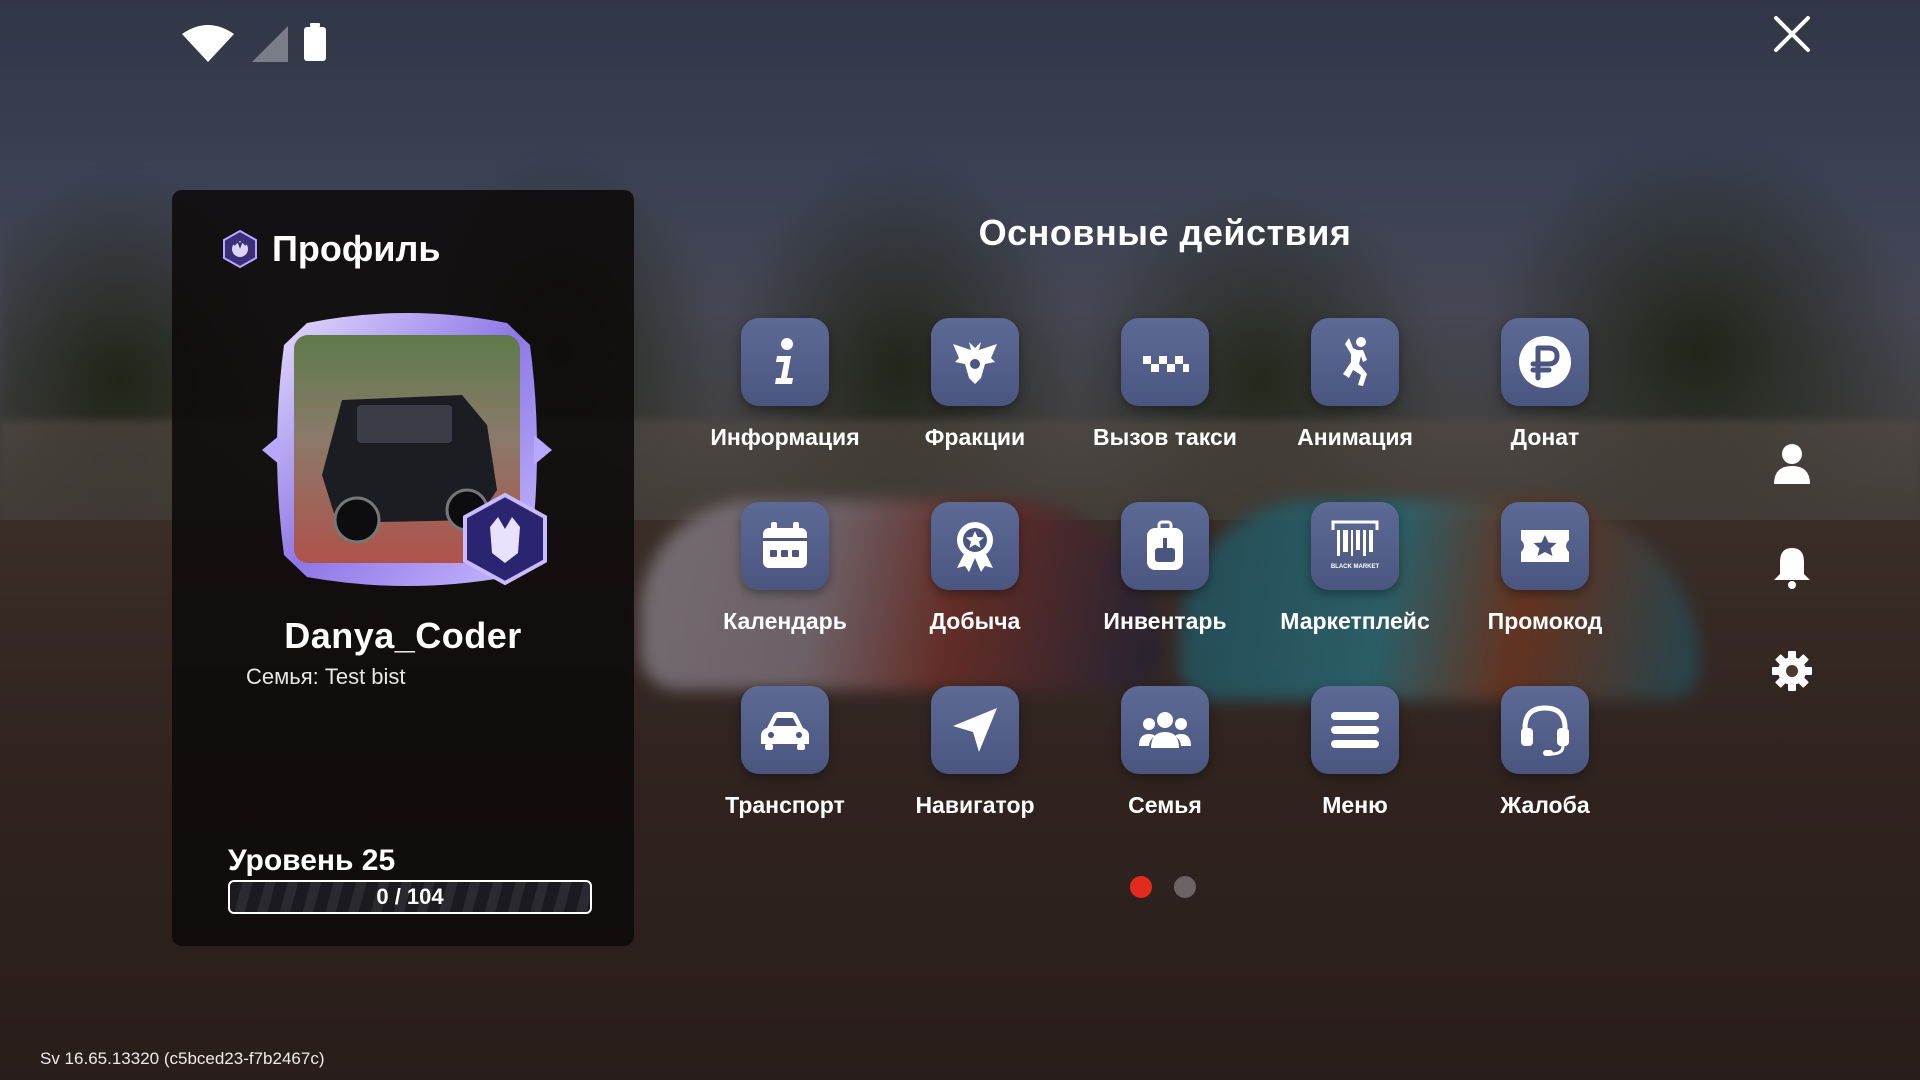 The image size is (1920, 1080). I want to click on action-marketplace: BLACK MARKET Маркетплейс, so click(1355, 594).